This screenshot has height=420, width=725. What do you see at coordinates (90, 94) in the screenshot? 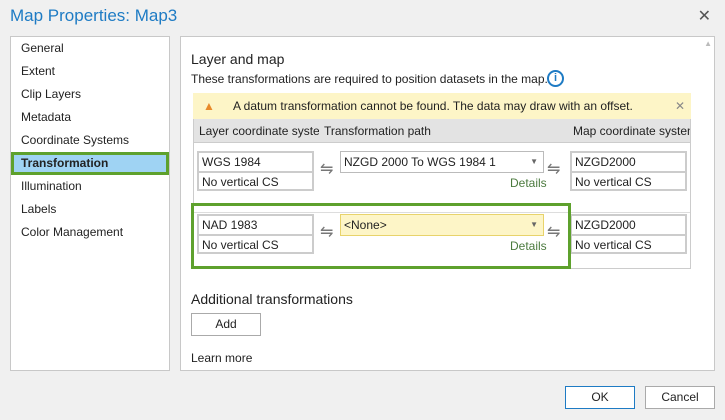
I see `nav-clip-layers: Clip Layers` at bounding box center [90, 94].